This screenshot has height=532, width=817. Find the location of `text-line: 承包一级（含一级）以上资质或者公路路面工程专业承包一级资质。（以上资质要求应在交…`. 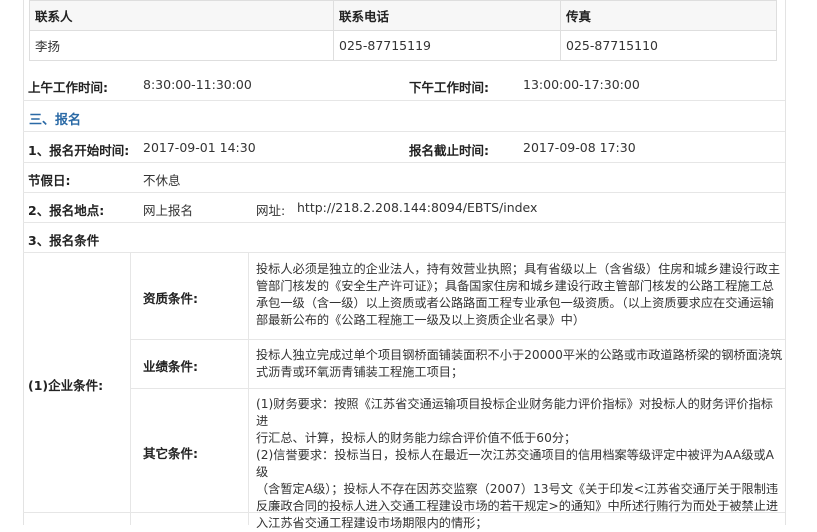

text-line: 承包一级（含一级）以上资质或者公路路面工程专业承包一级资质。（以上资质要求应在交… is located at coordinates (515, 303).